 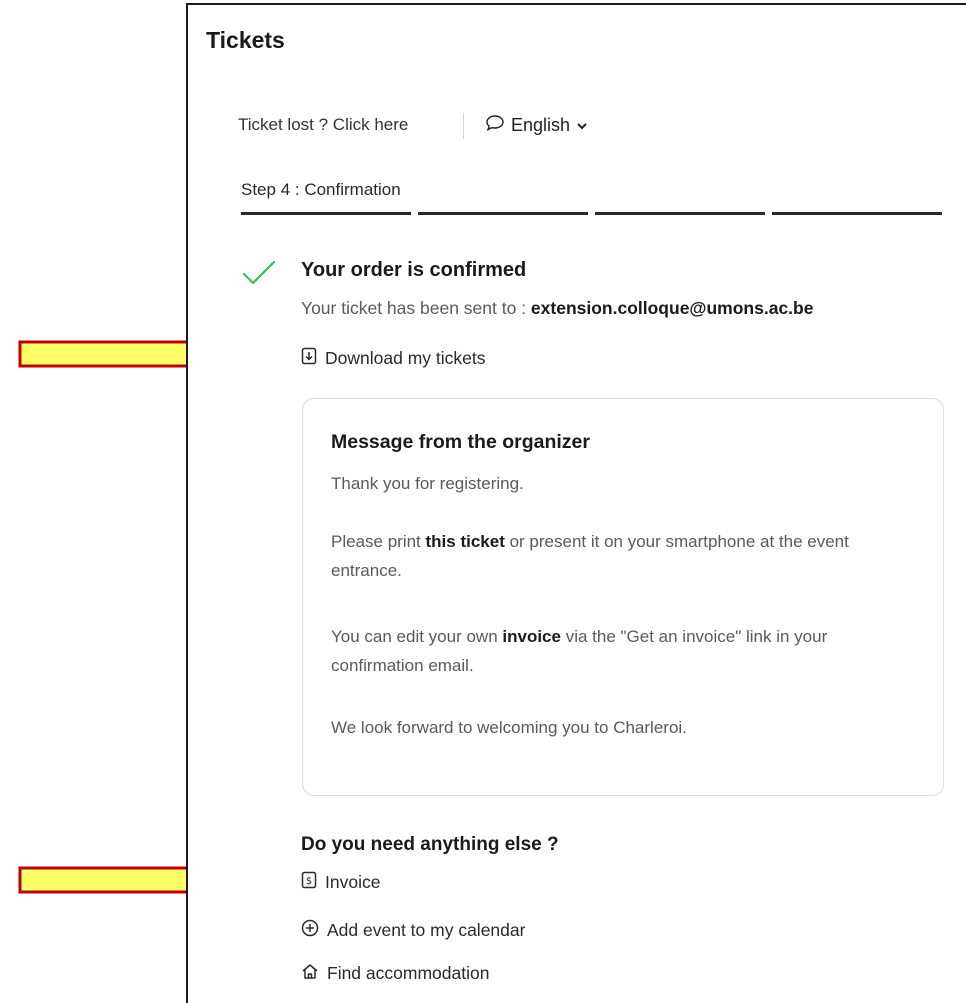 I want to click on recipient-email: extension.colloque@umons.ac.be, so click(x=672, y=308).